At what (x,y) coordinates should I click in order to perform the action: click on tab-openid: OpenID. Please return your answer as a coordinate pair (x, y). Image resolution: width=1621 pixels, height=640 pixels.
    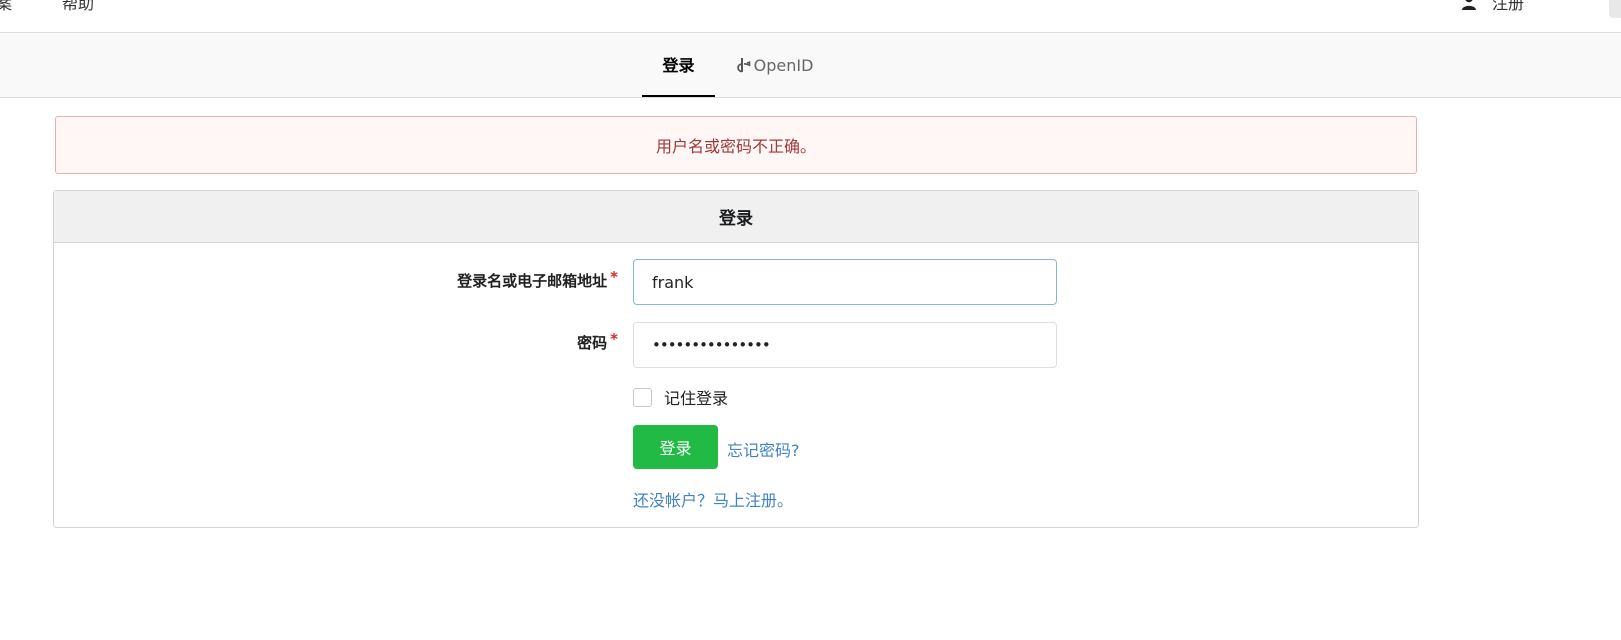
    Looking at the image, I should click on (774, 65).